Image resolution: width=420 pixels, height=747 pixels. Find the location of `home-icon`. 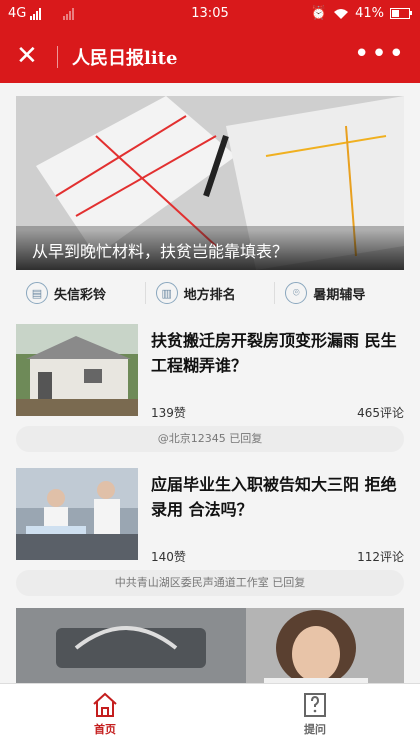

home-icon is located at coordinates (105, 704).